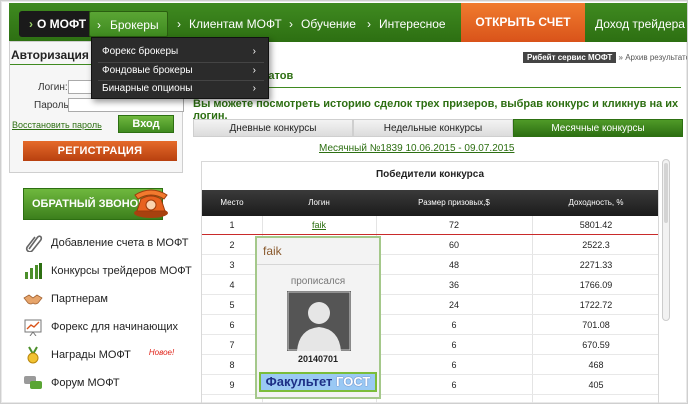  I want to click on cell-place: 4, so click(232, 285).